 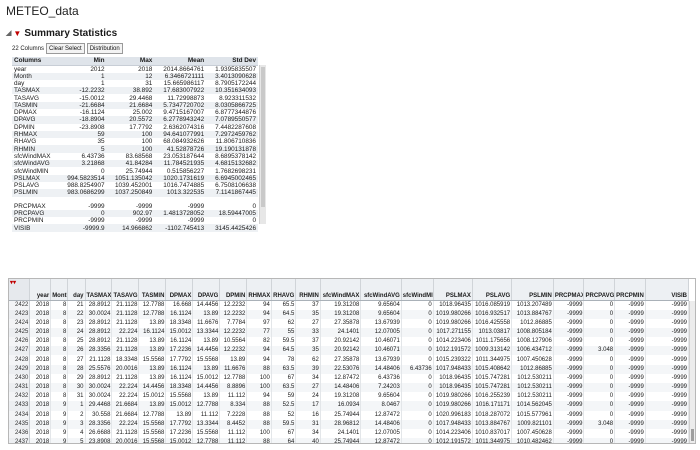 What do you see at coordinates (20, 360) in the screenshot?
I see `row-number: 2428` at bounding box center [20, 360].